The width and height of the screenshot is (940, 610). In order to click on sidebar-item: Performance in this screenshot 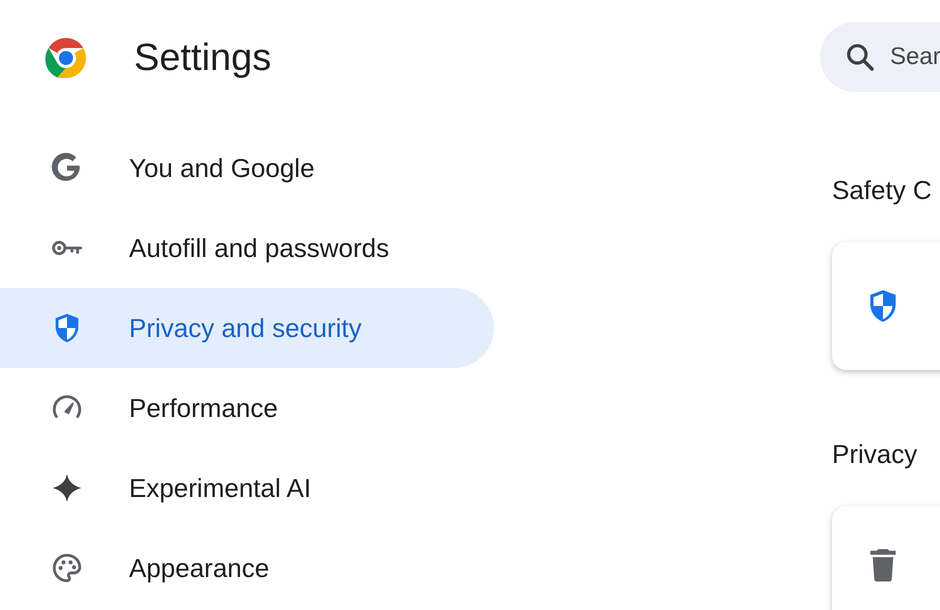, I will do `click(247, 408)`.